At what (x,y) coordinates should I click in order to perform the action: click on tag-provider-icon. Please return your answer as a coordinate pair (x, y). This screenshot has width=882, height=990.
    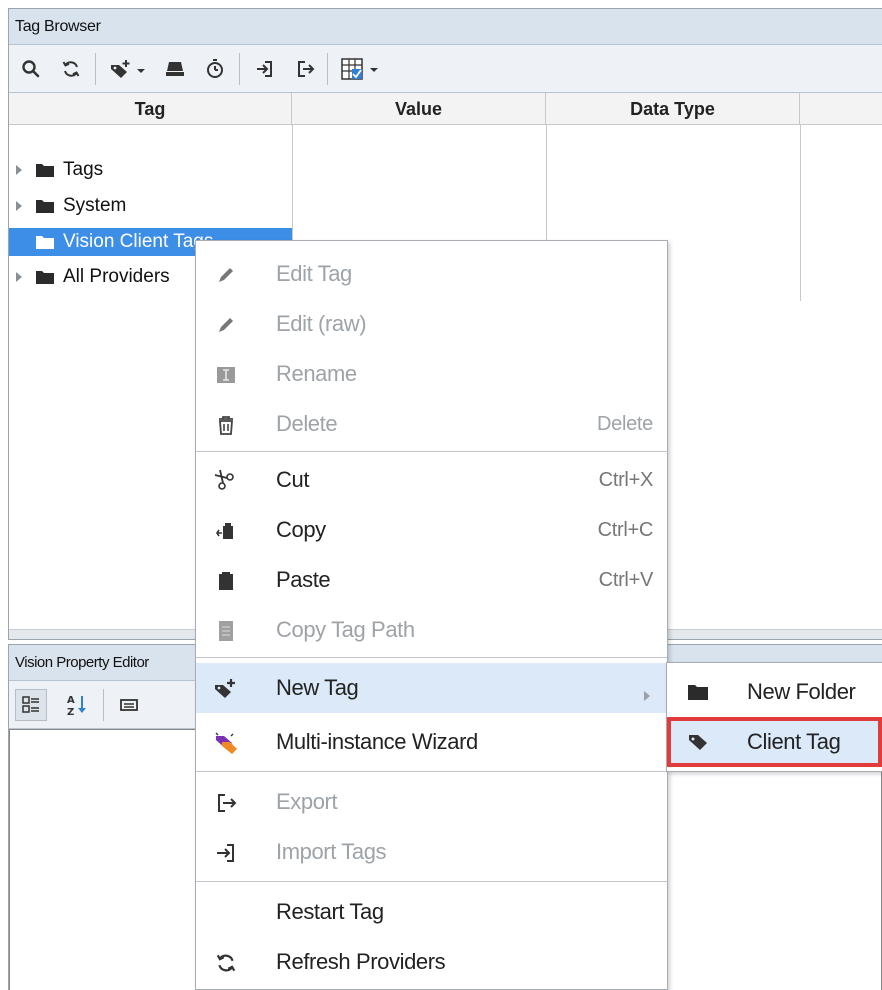
    Looking at the image, I should click on (175, 69).